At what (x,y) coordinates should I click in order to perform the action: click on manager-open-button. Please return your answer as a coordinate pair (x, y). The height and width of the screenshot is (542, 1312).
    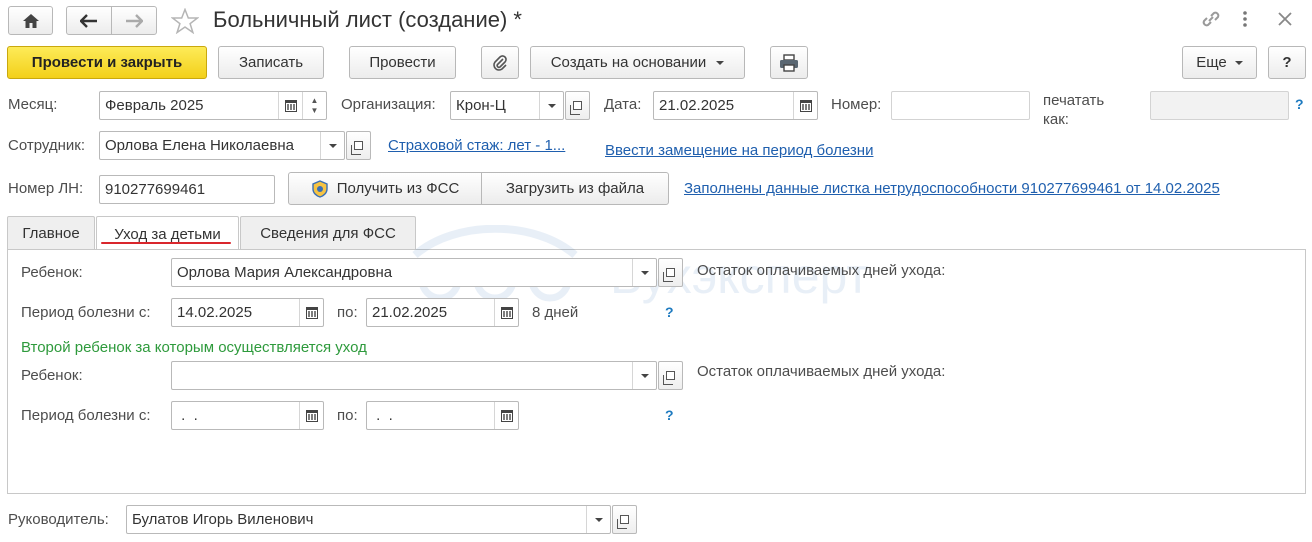
    Looking at the image, I should click on (624, 519).